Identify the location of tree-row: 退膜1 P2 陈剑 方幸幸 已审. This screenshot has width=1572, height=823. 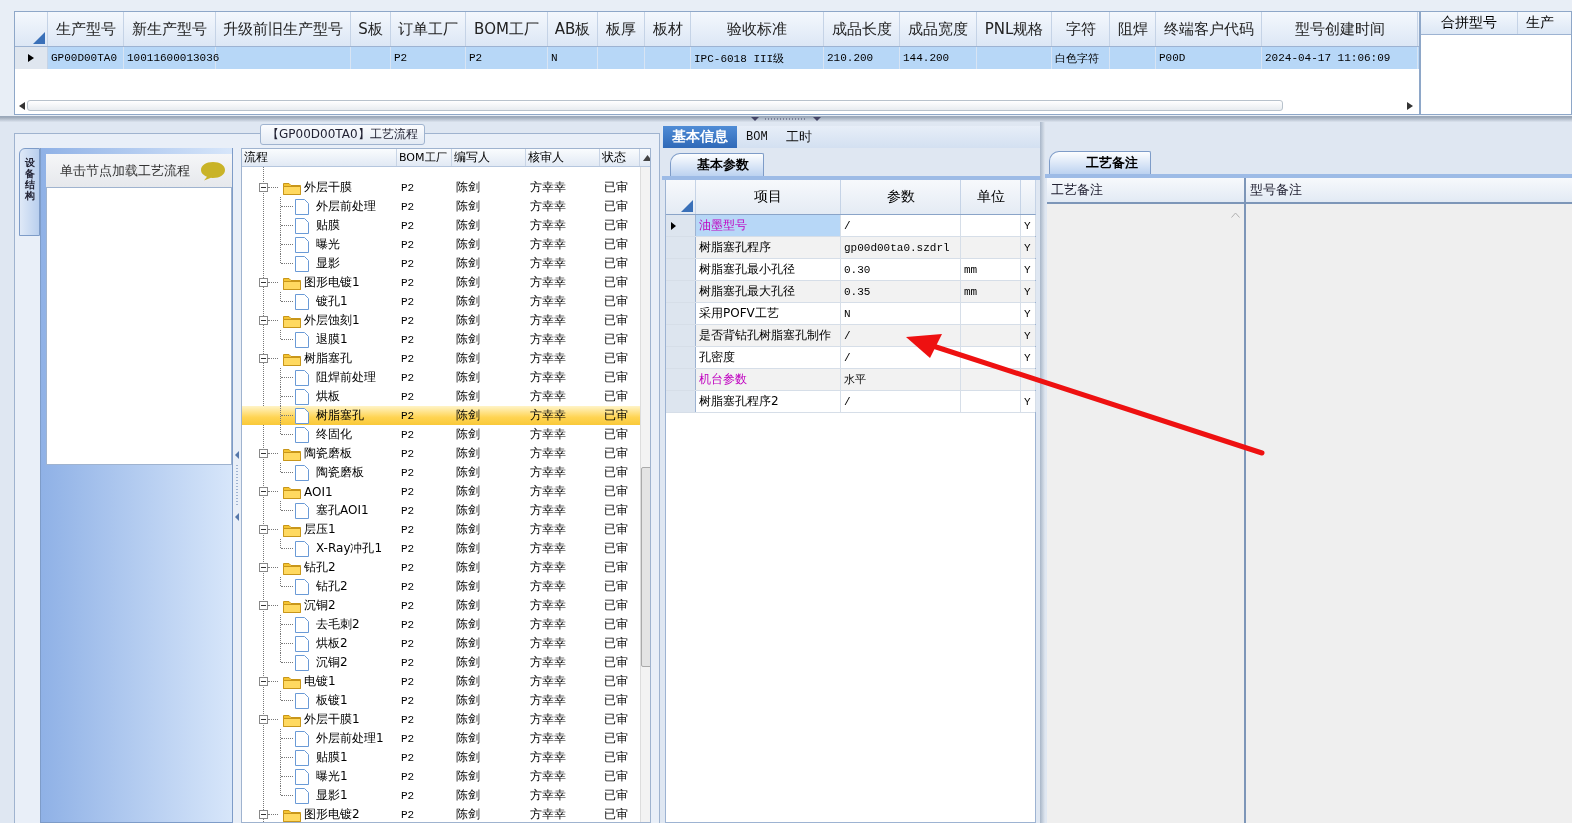
(441, 339).